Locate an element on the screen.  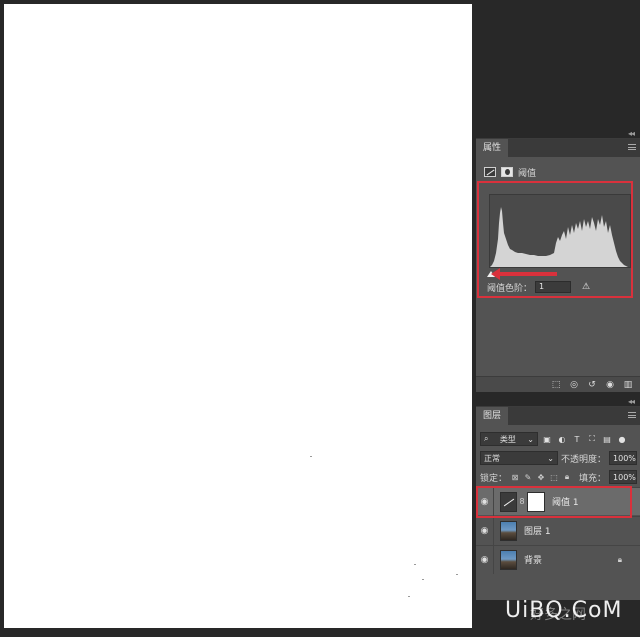
layer-row-layer1: ◉ 图层 1 is located at coordinates (558, 530).